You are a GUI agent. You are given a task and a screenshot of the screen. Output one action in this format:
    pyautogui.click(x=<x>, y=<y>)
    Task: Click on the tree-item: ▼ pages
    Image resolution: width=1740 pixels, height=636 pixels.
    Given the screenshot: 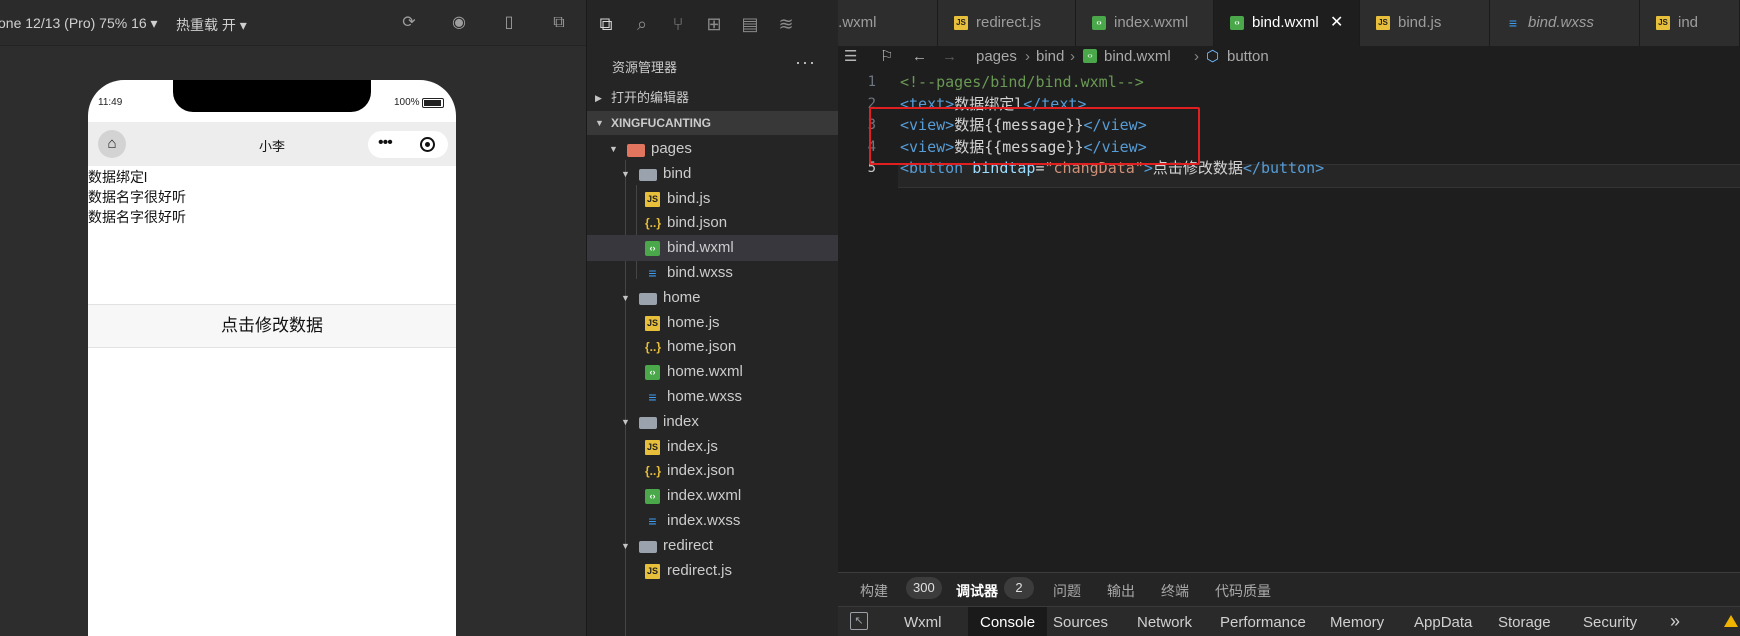 What is the action you would take?
    pyautogui.click(x=713, y=149)
    